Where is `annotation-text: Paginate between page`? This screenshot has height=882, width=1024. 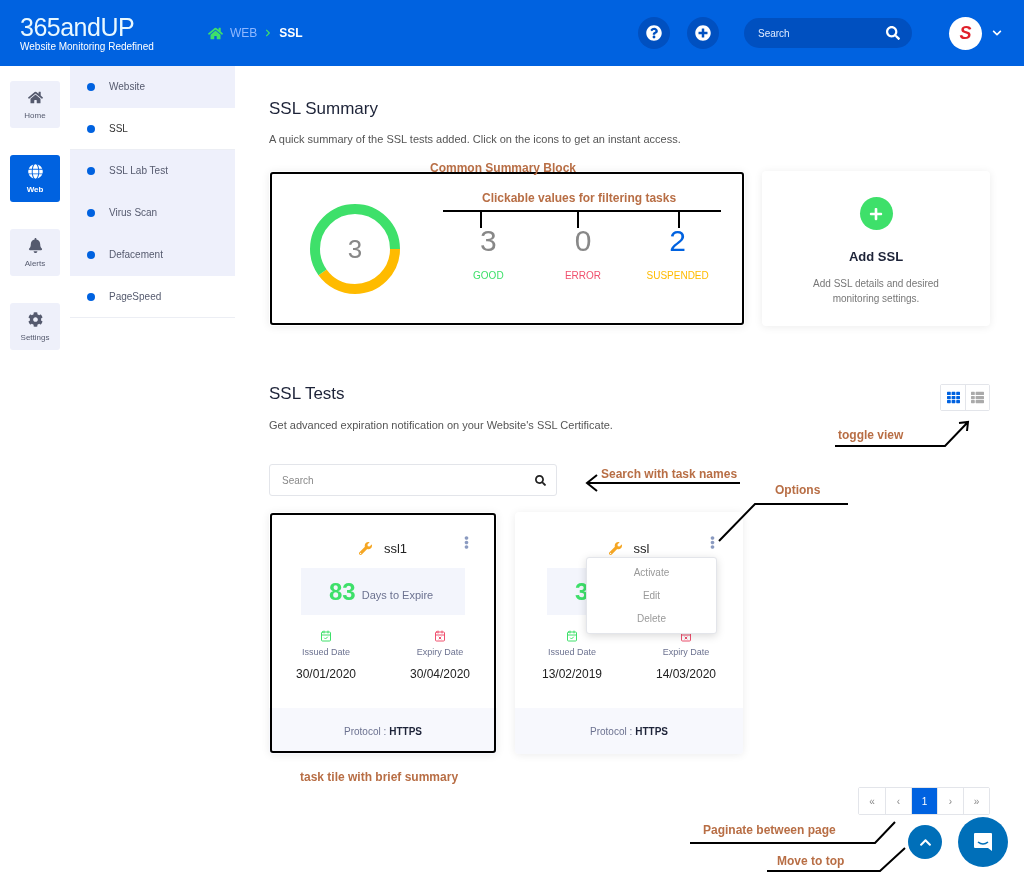
annotation-text: Paginate between page is located at coordinates (769, 830).